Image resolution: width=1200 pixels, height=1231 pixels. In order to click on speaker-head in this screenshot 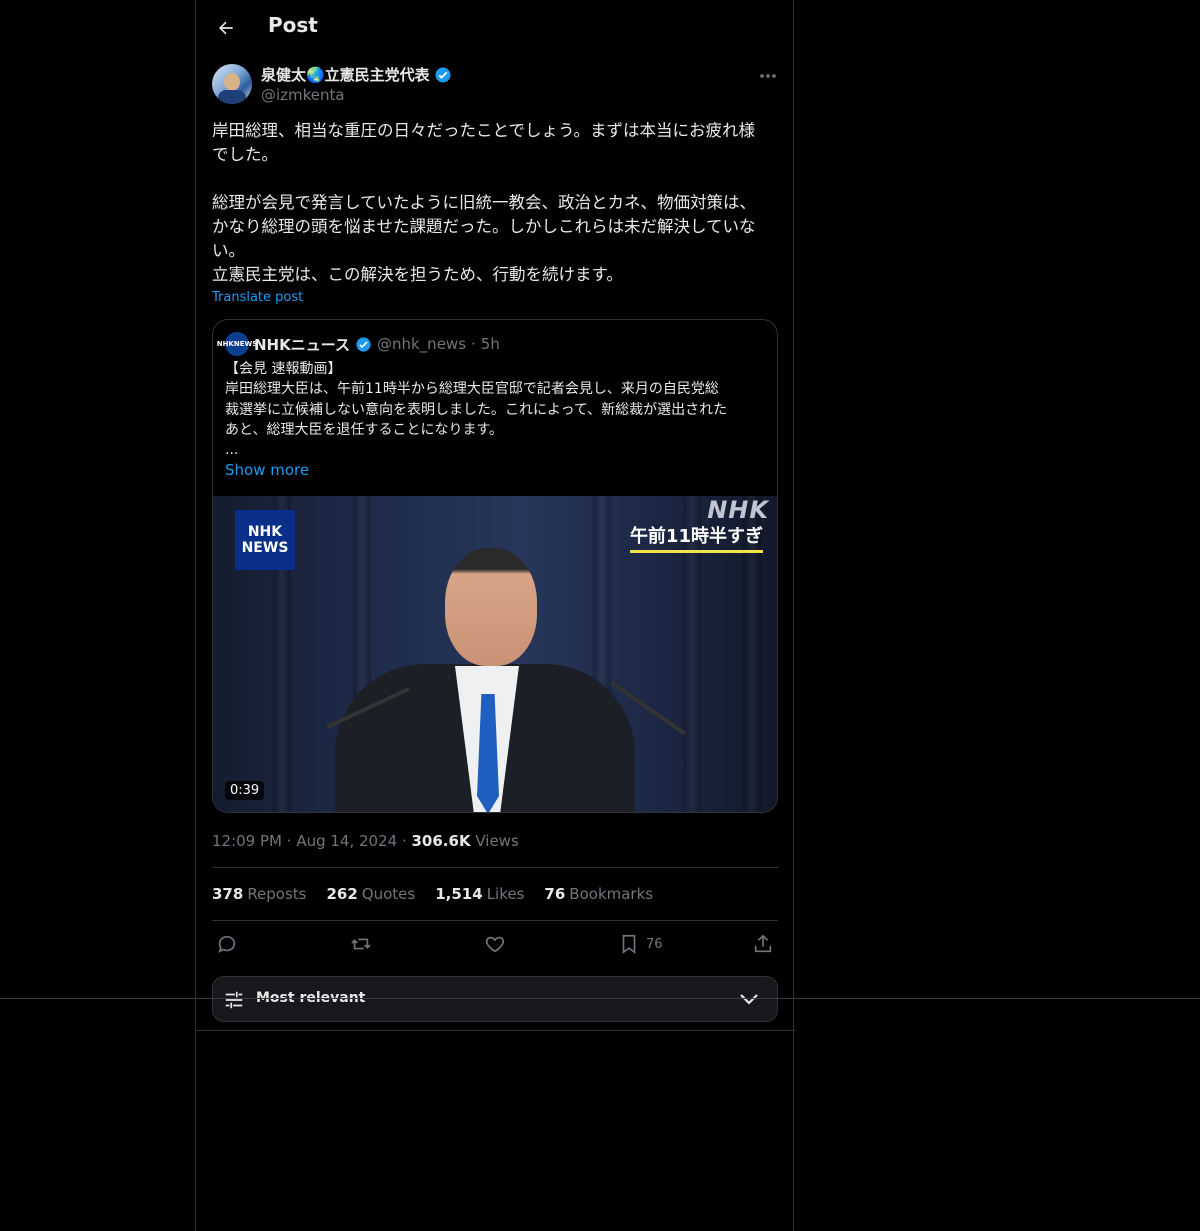, I will do `click(491, 607)`.